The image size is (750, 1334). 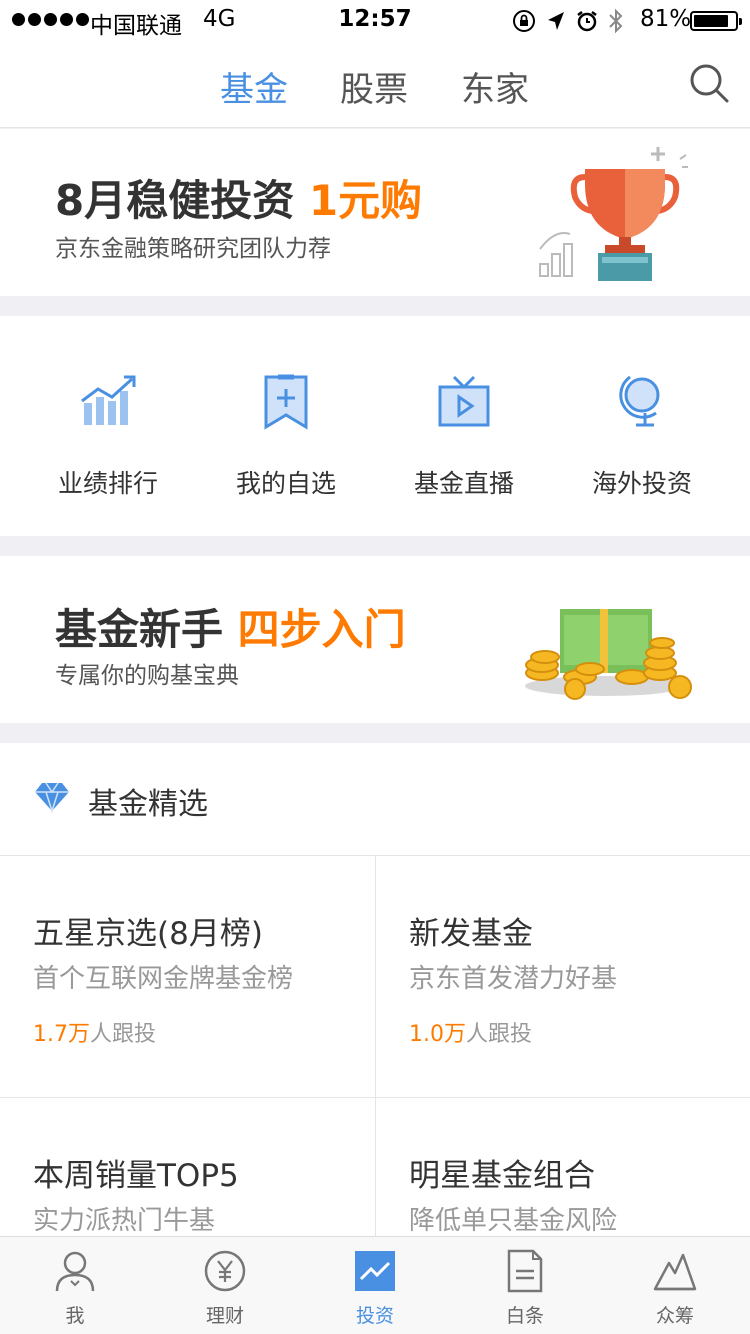 What do you see at coordinates (107, 483) in the screenshot?
I see `menu-label: 业绩排行` at bounding box center [107, 483].